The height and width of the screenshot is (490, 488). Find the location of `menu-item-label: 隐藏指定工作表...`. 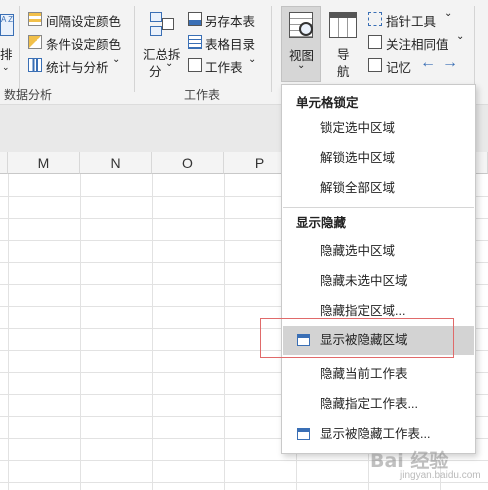

menu-item-label: 隐藏指定工作表... is located at coordinates (369, 404).